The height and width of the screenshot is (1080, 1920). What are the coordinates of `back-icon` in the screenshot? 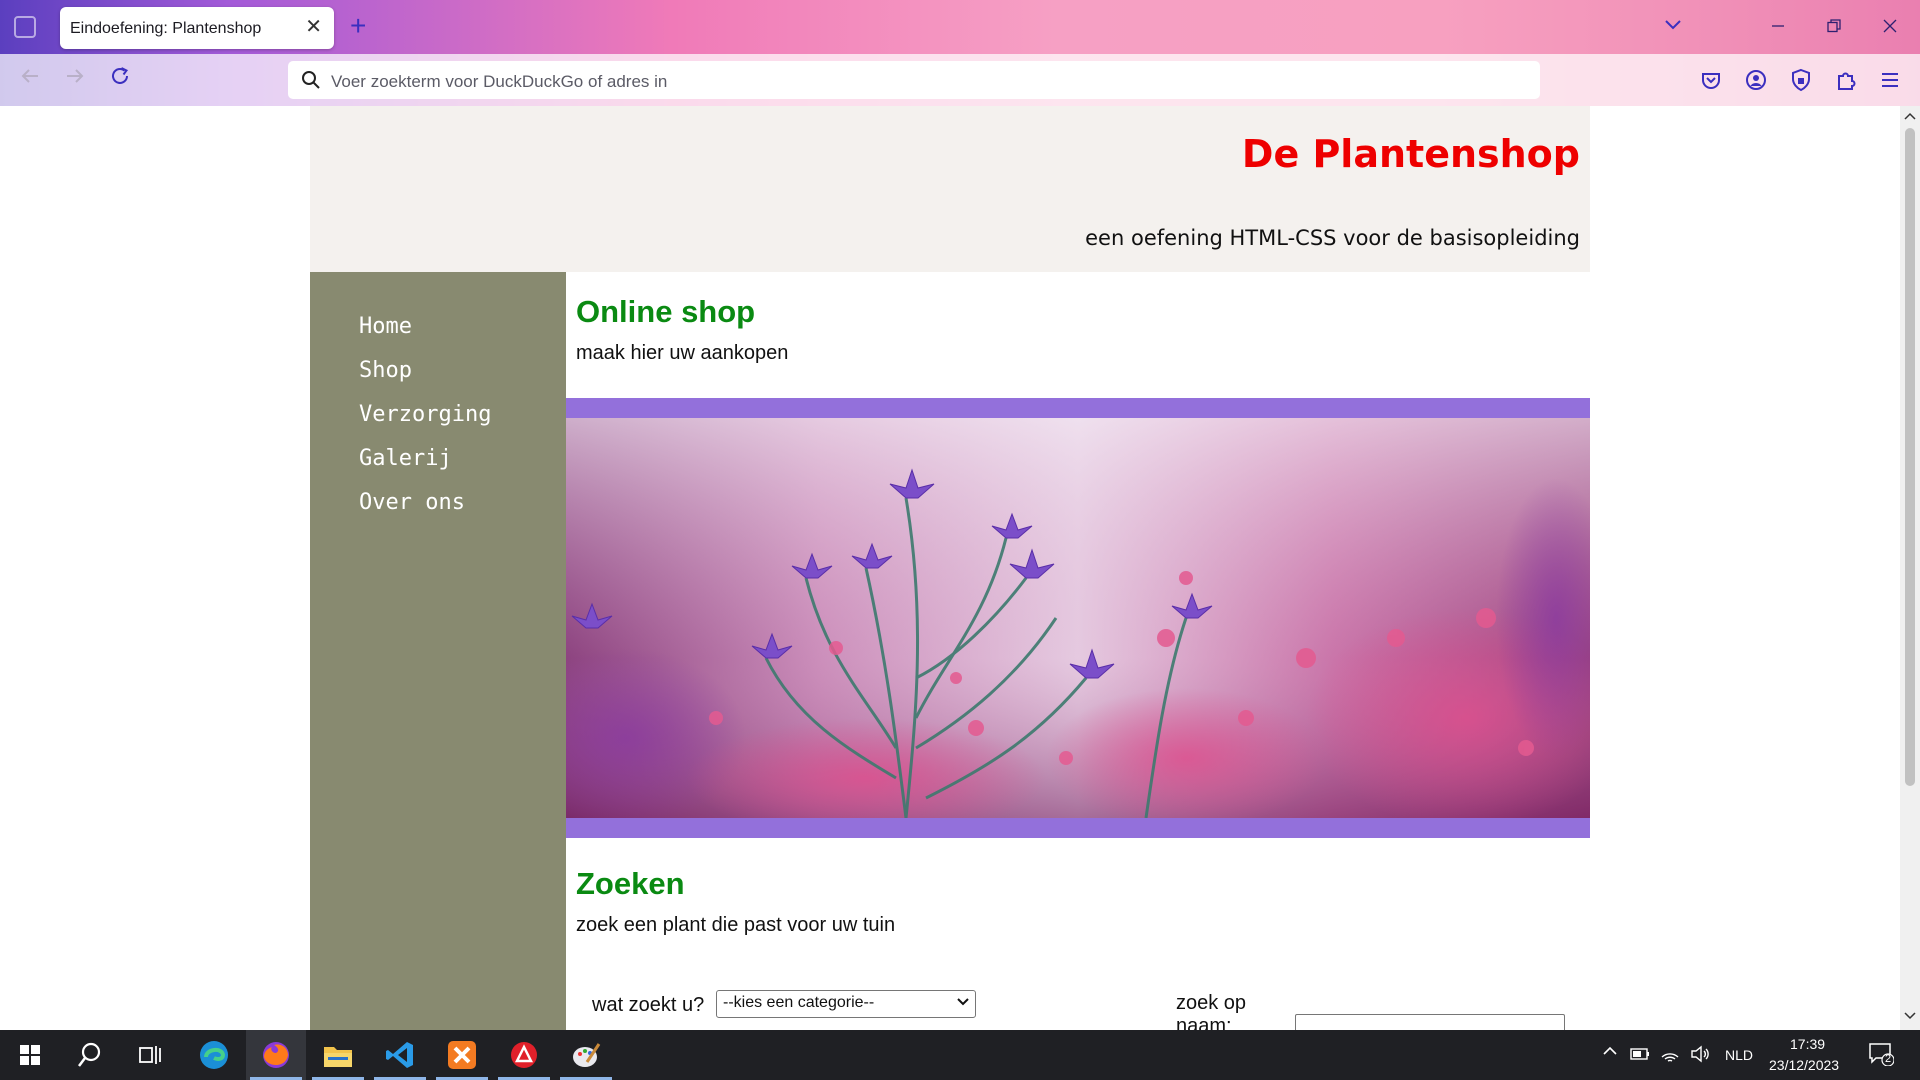 It's located at (30, 80).